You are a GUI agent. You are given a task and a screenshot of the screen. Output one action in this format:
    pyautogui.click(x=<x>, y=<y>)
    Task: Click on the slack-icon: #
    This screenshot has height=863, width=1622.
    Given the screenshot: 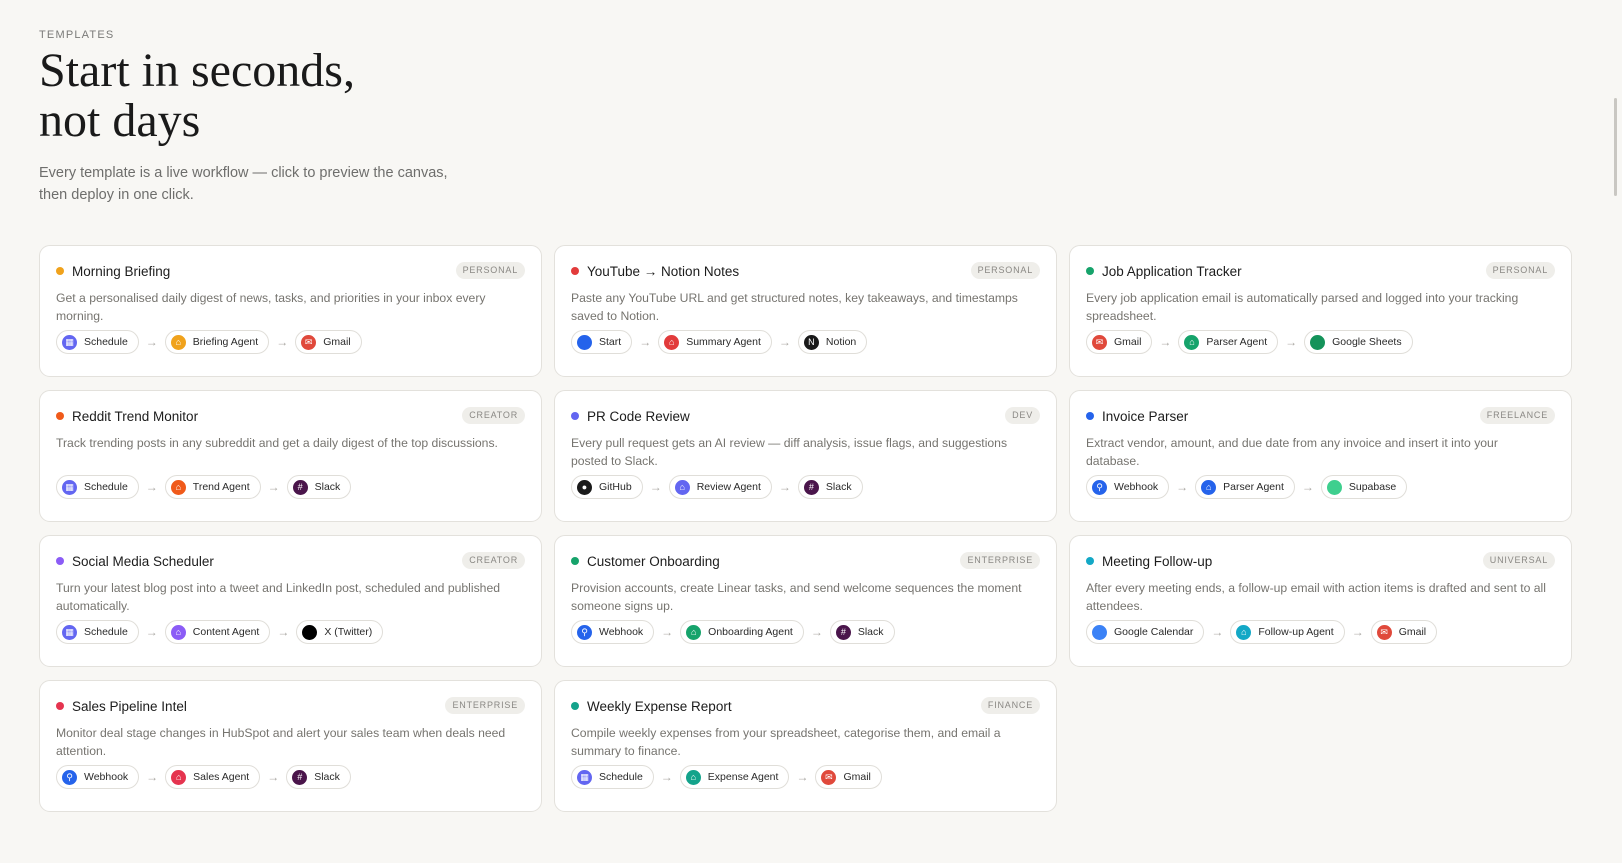 What is the action you would take?
    pyautogui.click(x=300, y=777)
    